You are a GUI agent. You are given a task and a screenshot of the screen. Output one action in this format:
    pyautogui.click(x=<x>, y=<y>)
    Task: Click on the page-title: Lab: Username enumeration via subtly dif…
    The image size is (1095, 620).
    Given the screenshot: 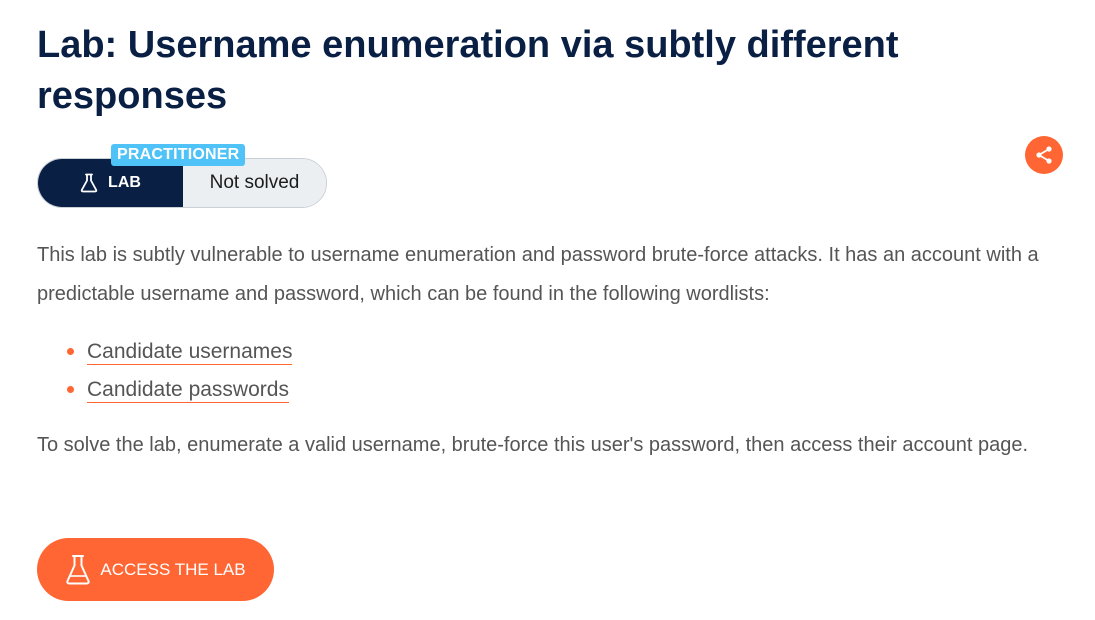 What is the action you would take?
    pyautogui.click(x=468, y=70)
    